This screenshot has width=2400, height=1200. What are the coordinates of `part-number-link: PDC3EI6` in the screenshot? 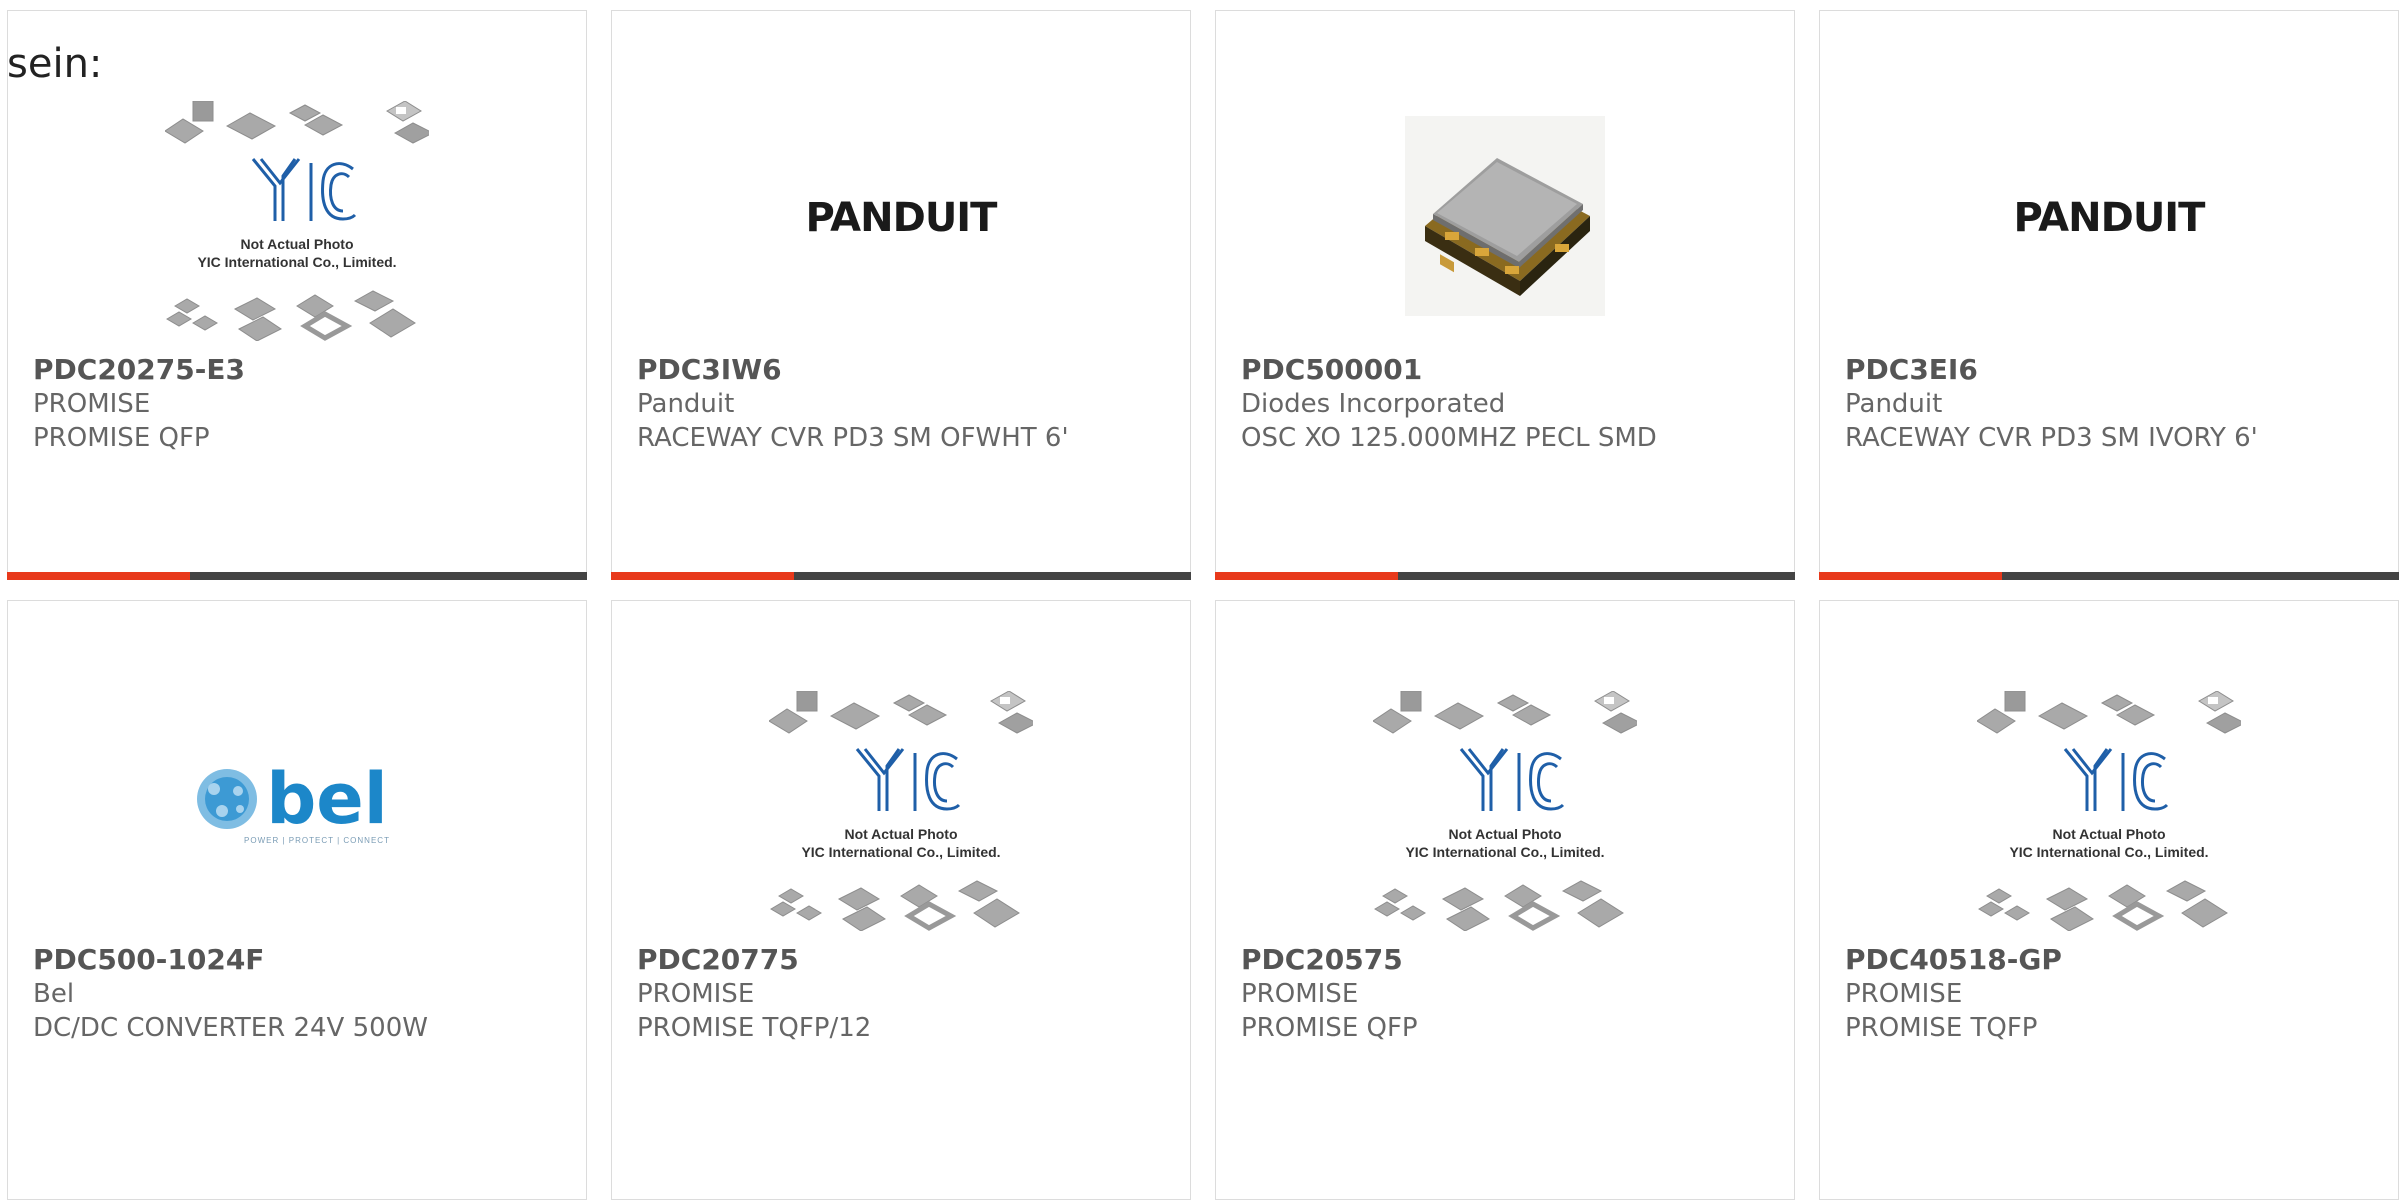 It's located at (1911, 370).